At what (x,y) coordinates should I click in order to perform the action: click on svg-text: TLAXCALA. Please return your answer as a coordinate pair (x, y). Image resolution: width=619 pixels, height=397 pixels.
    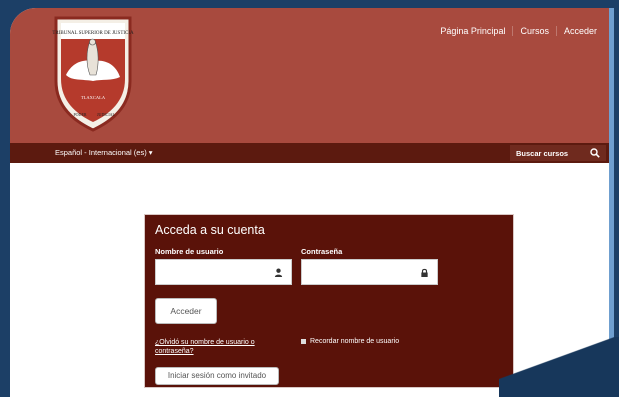
    Looking at the image, I should click on (93, 97).